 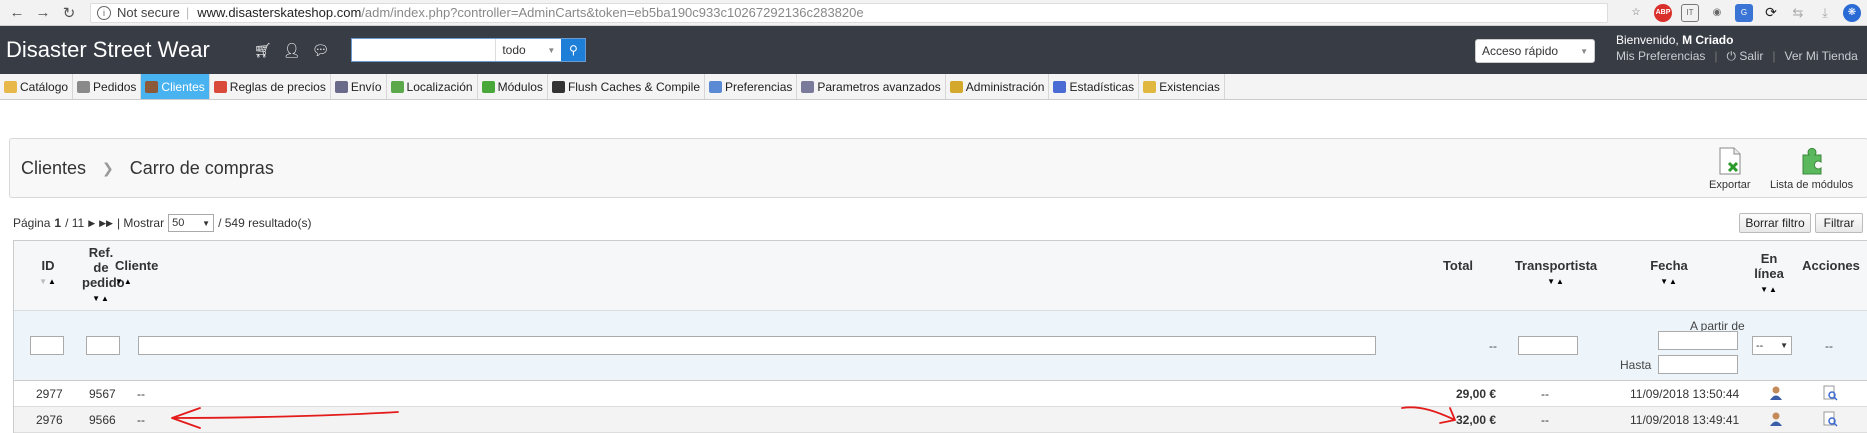 What do you see at coordinates (1584, 51) in the screenshot?
I see `chevron-down-icon: ▼` at bounding box center [1584, 51].